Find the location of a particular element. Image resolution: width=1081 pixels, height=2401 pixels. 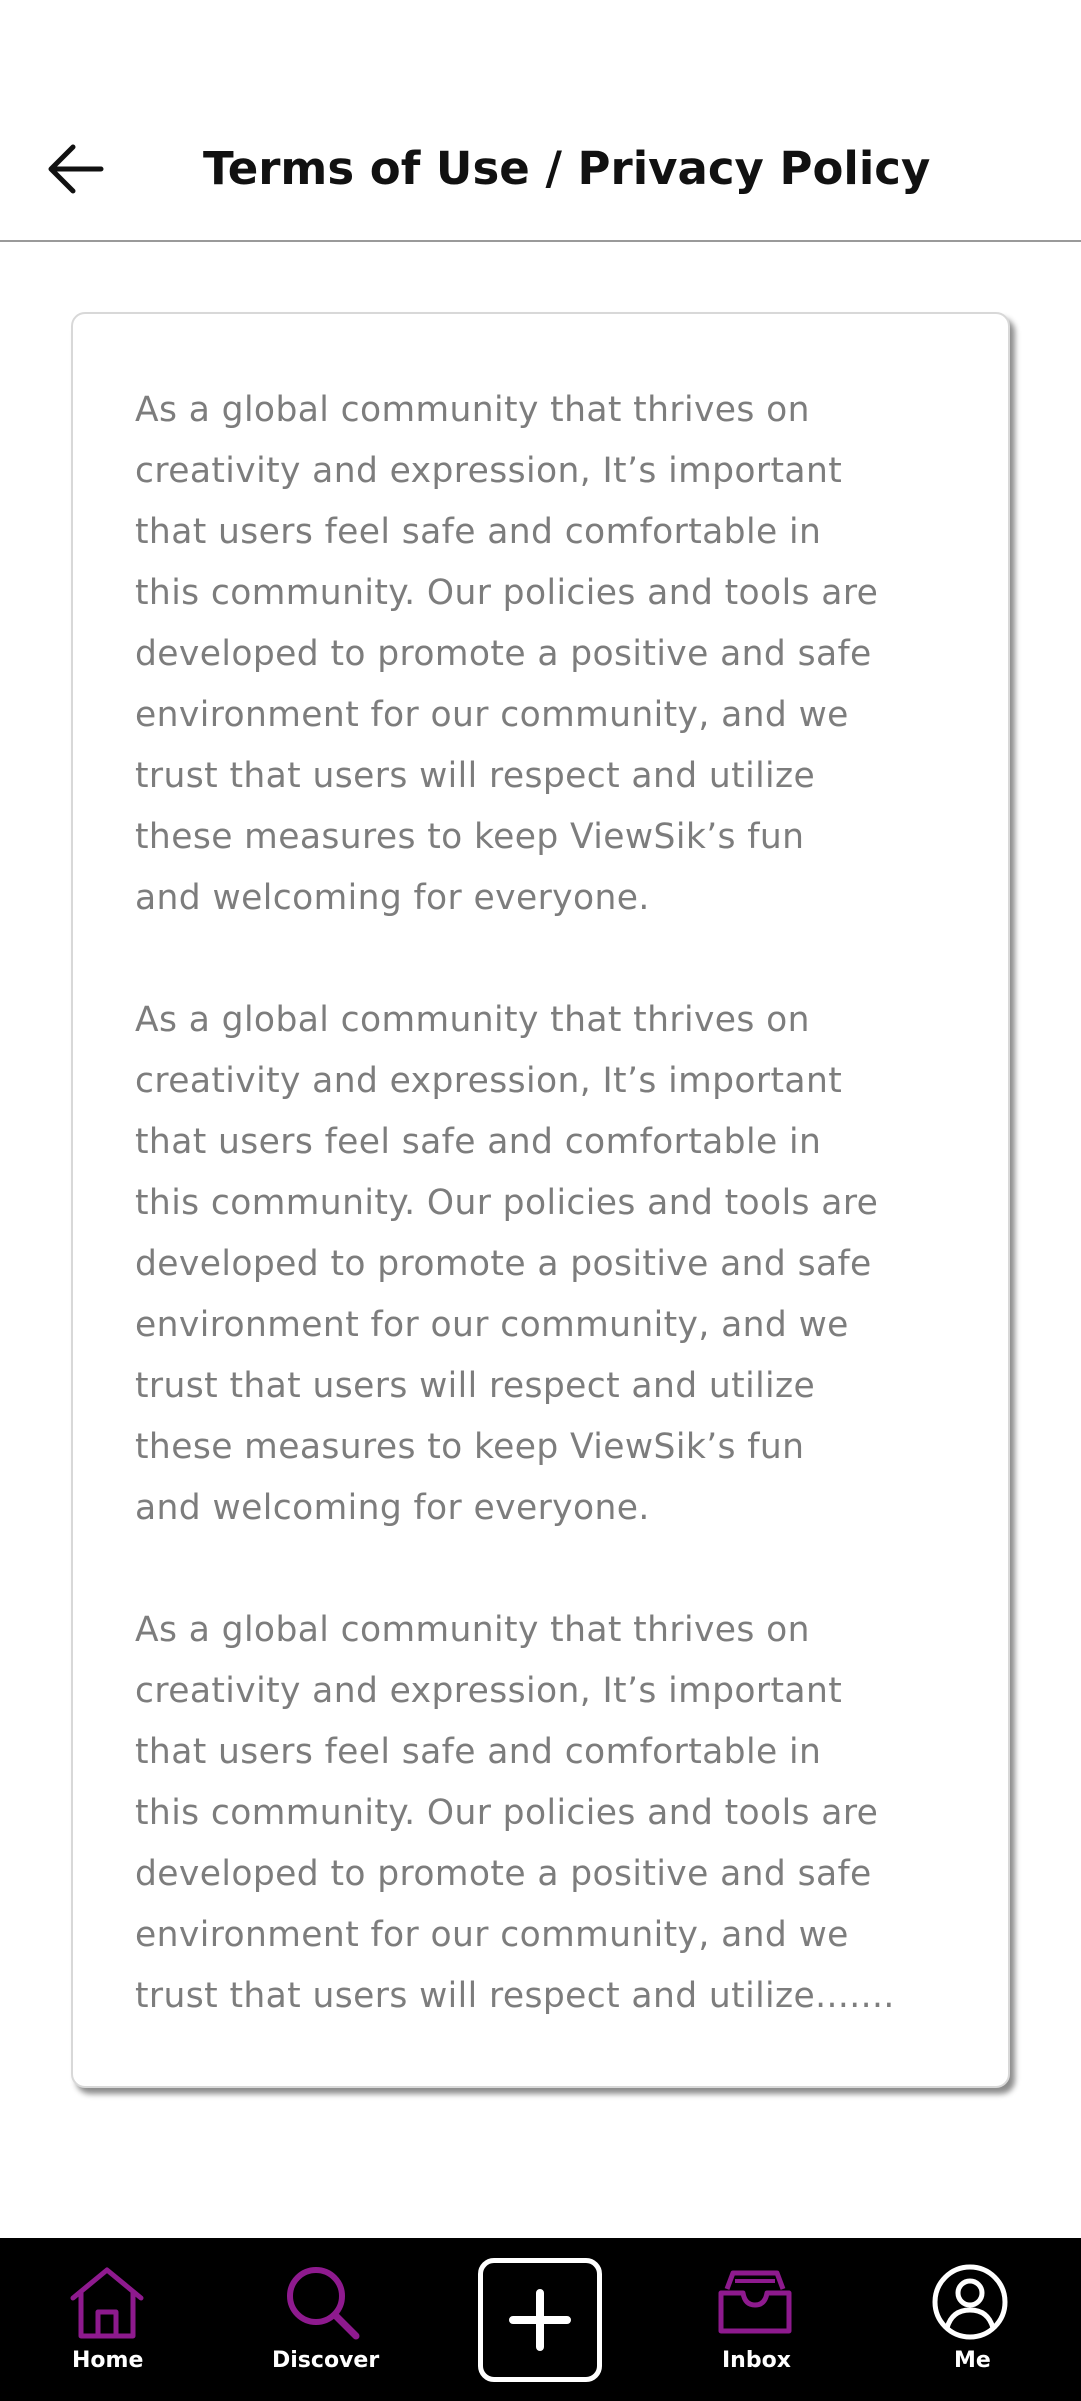

nav-label-discover: Discover is located at coordinates (326, 2360).